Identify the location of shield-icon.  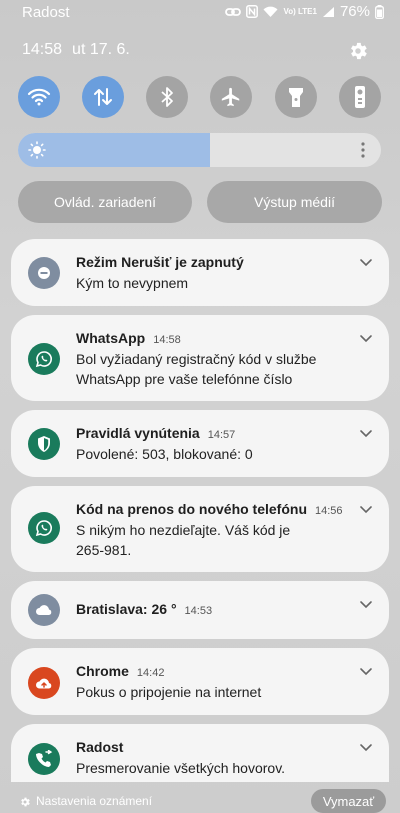
(44, 444).